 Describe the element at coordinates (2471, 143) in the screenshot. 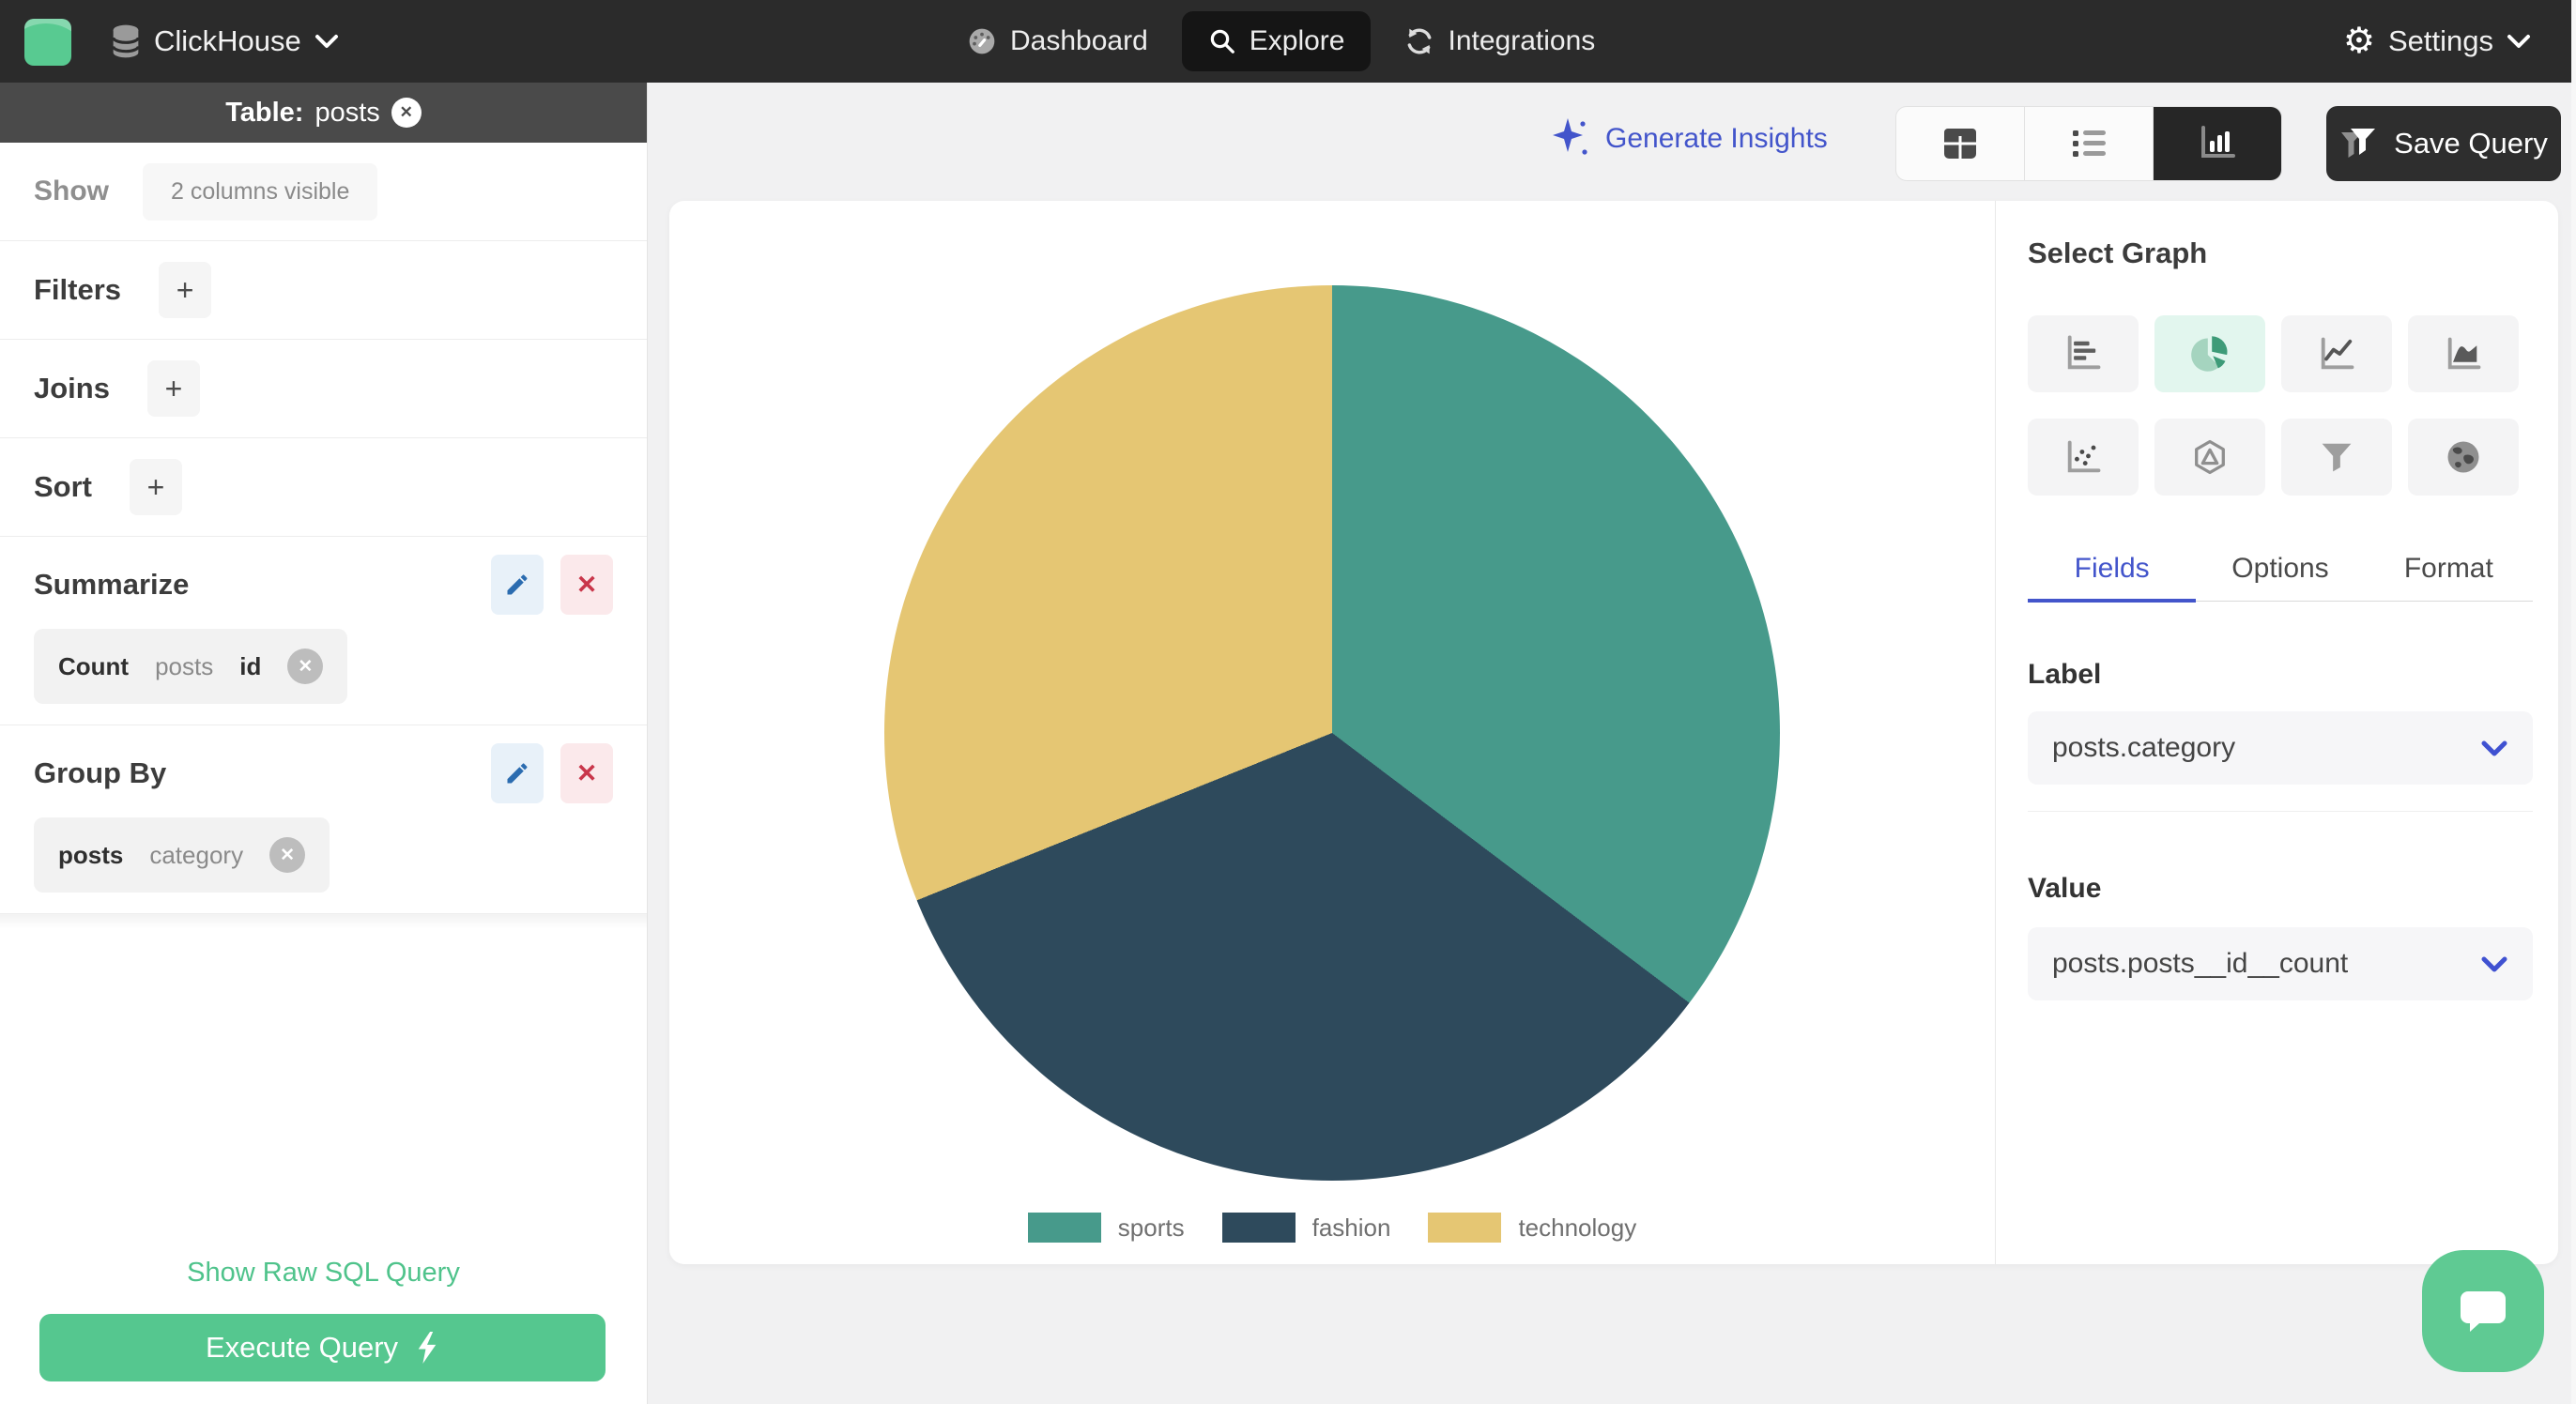

I see `save-query-label: Save Query` at that location.